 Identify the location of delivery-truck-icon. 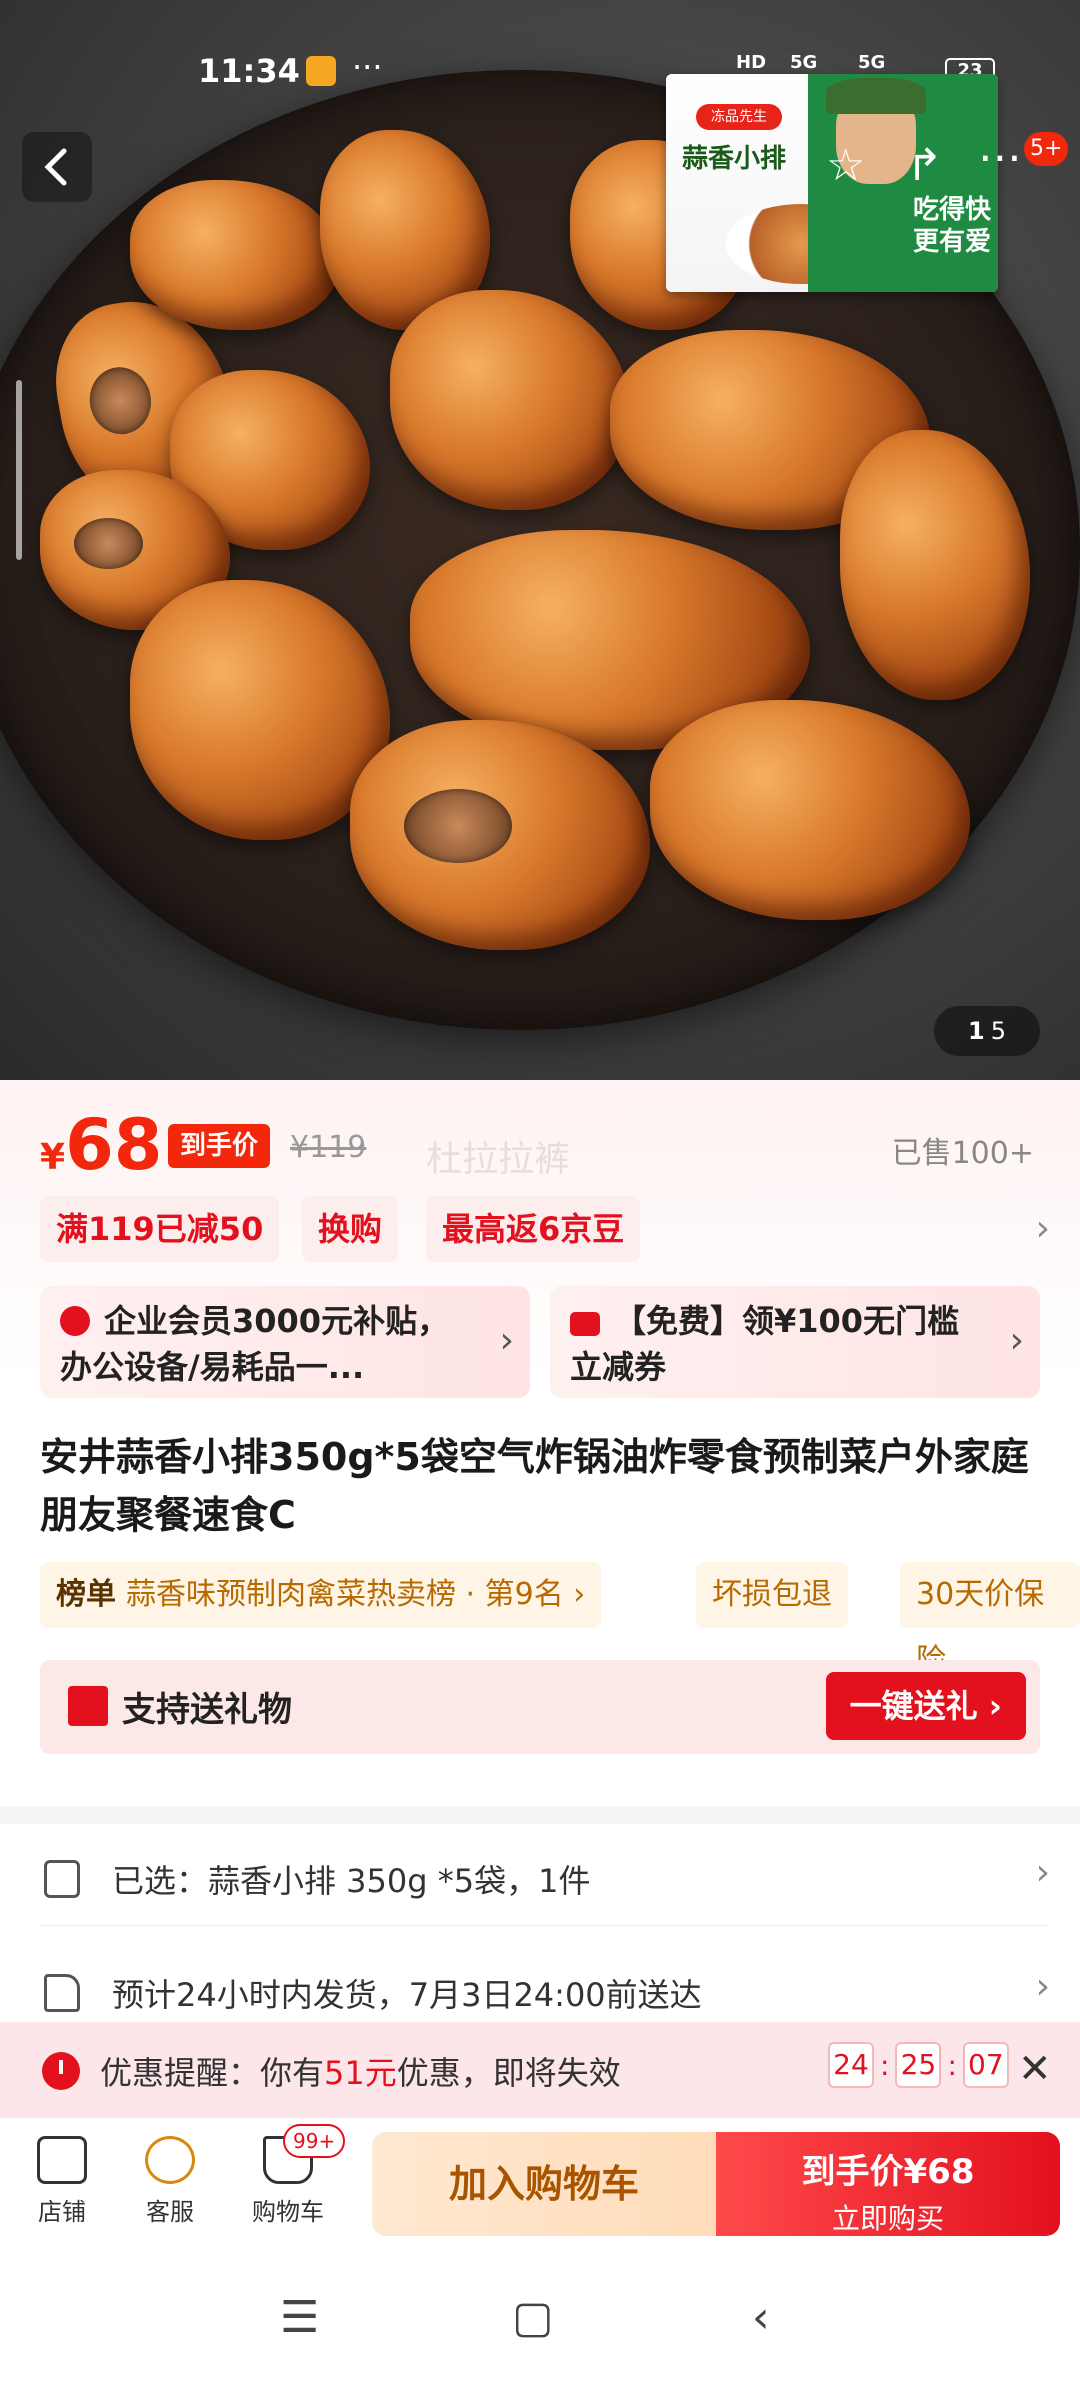
(62, 1993).